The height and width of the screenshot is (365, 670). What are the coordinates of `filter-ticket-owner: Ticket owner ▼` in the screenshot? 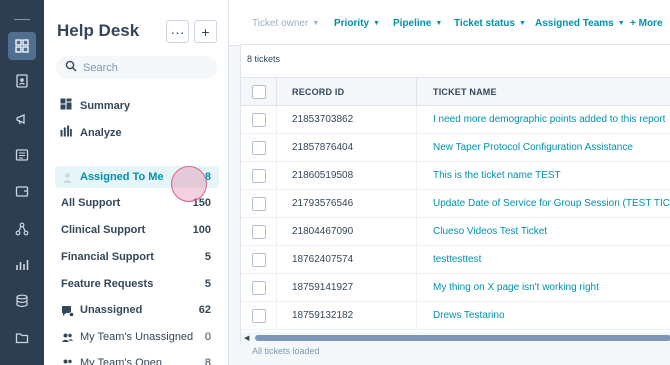 It's located at (285, 23).